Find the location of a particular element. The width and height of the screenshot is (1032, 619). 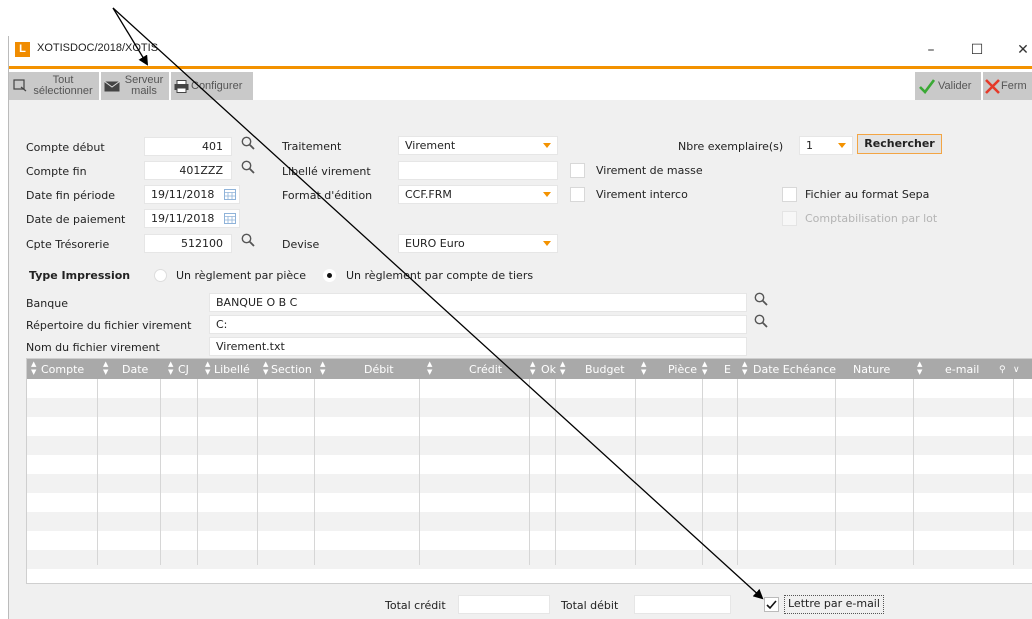

col-email: e-mail is located at coordinates (962, 369).